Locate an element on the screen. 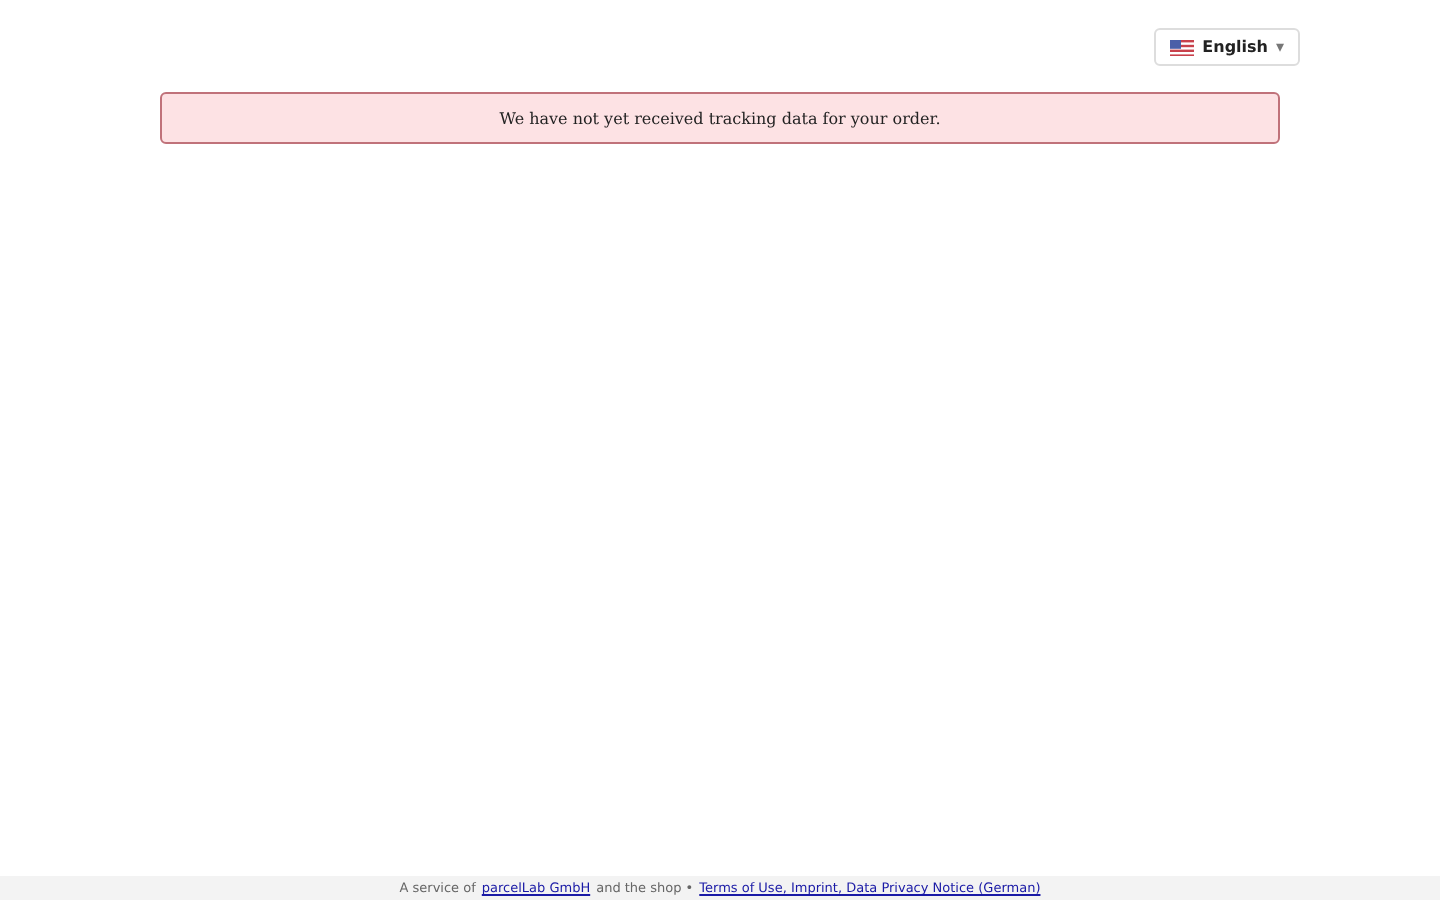 This screenshot has height=900, width=1440. language-dropdown: English ▾ is located at coordinates (1227, 47).